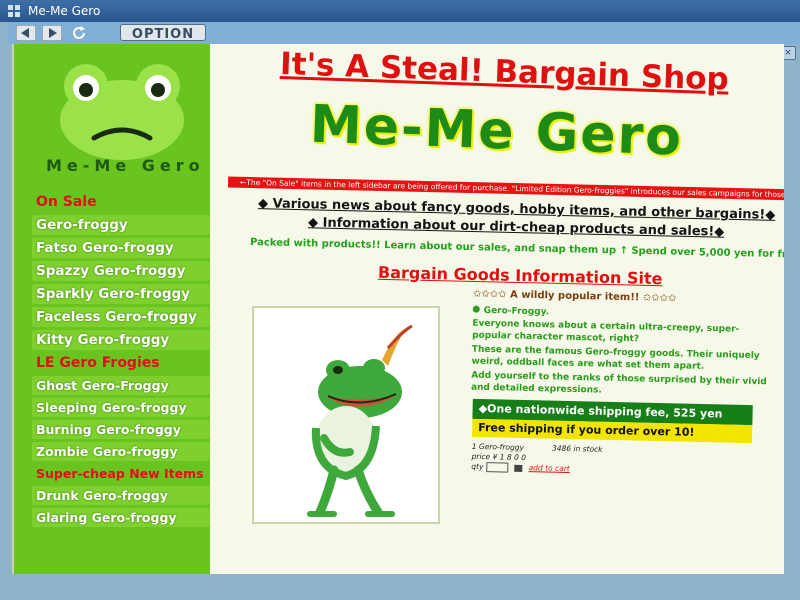 This screenshot has height=600, width=800. I want to click on qty-label: qty, so click(477, 466).